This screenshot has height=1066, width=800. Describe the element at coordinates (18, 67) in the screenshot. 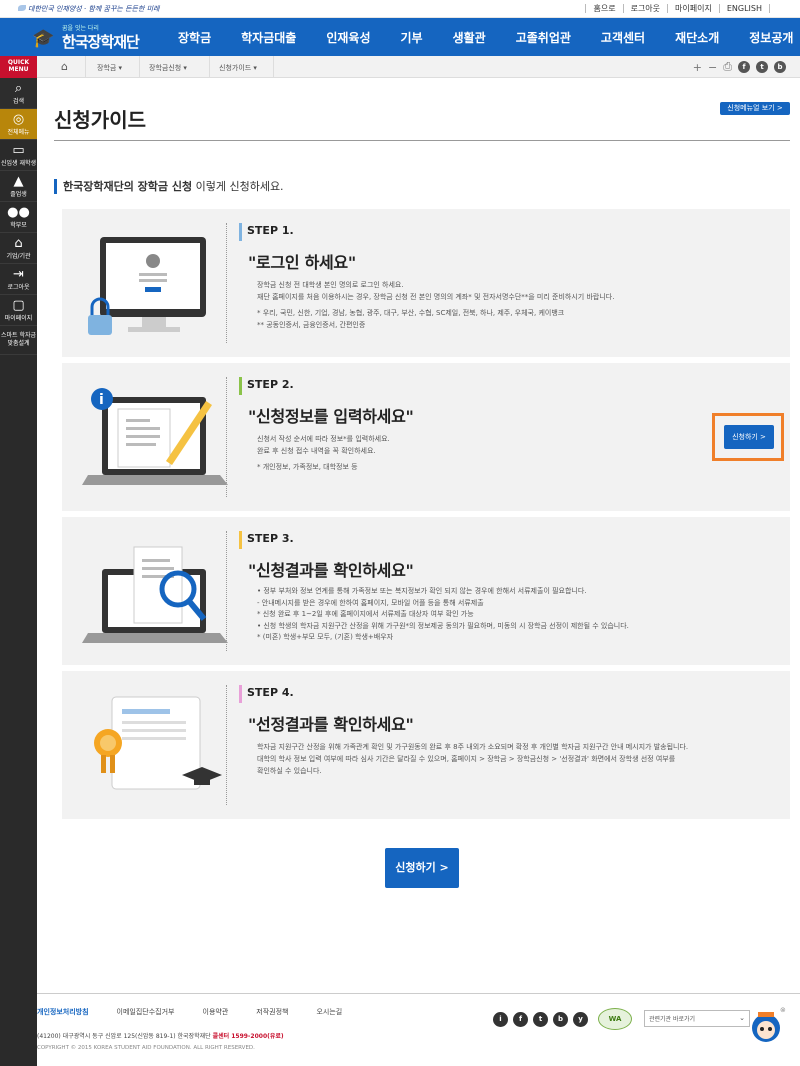

I see `quick-menu-title: QUICK MENU` at that location.